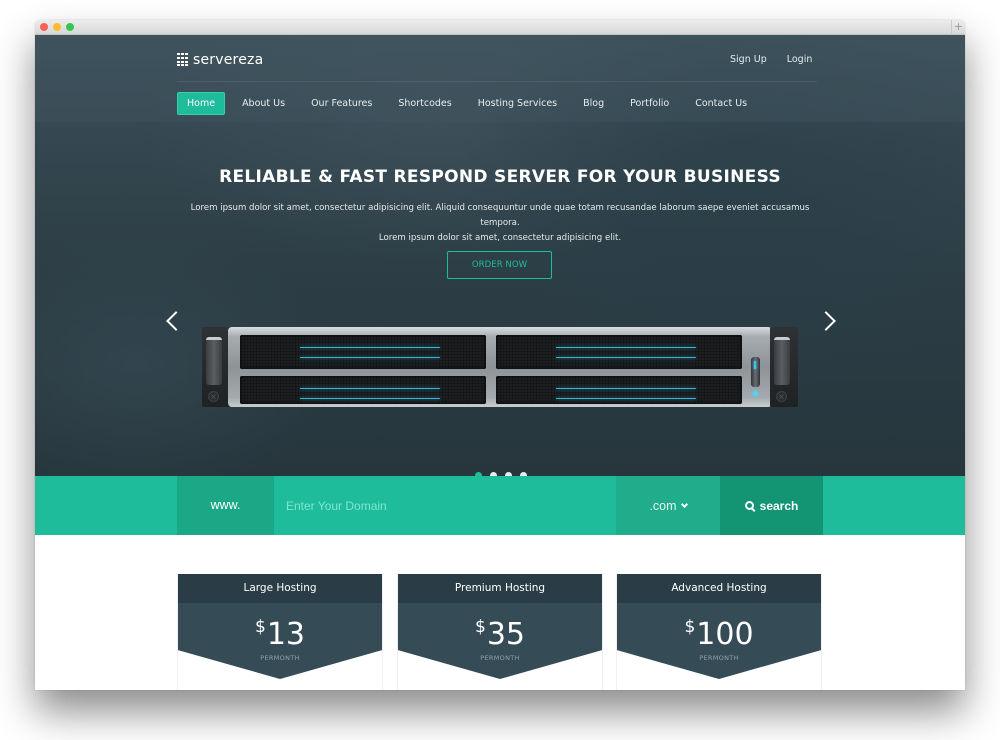  Describe the element at coordinates (445, 505) in the screenshot. I see `domain-input` at that location.